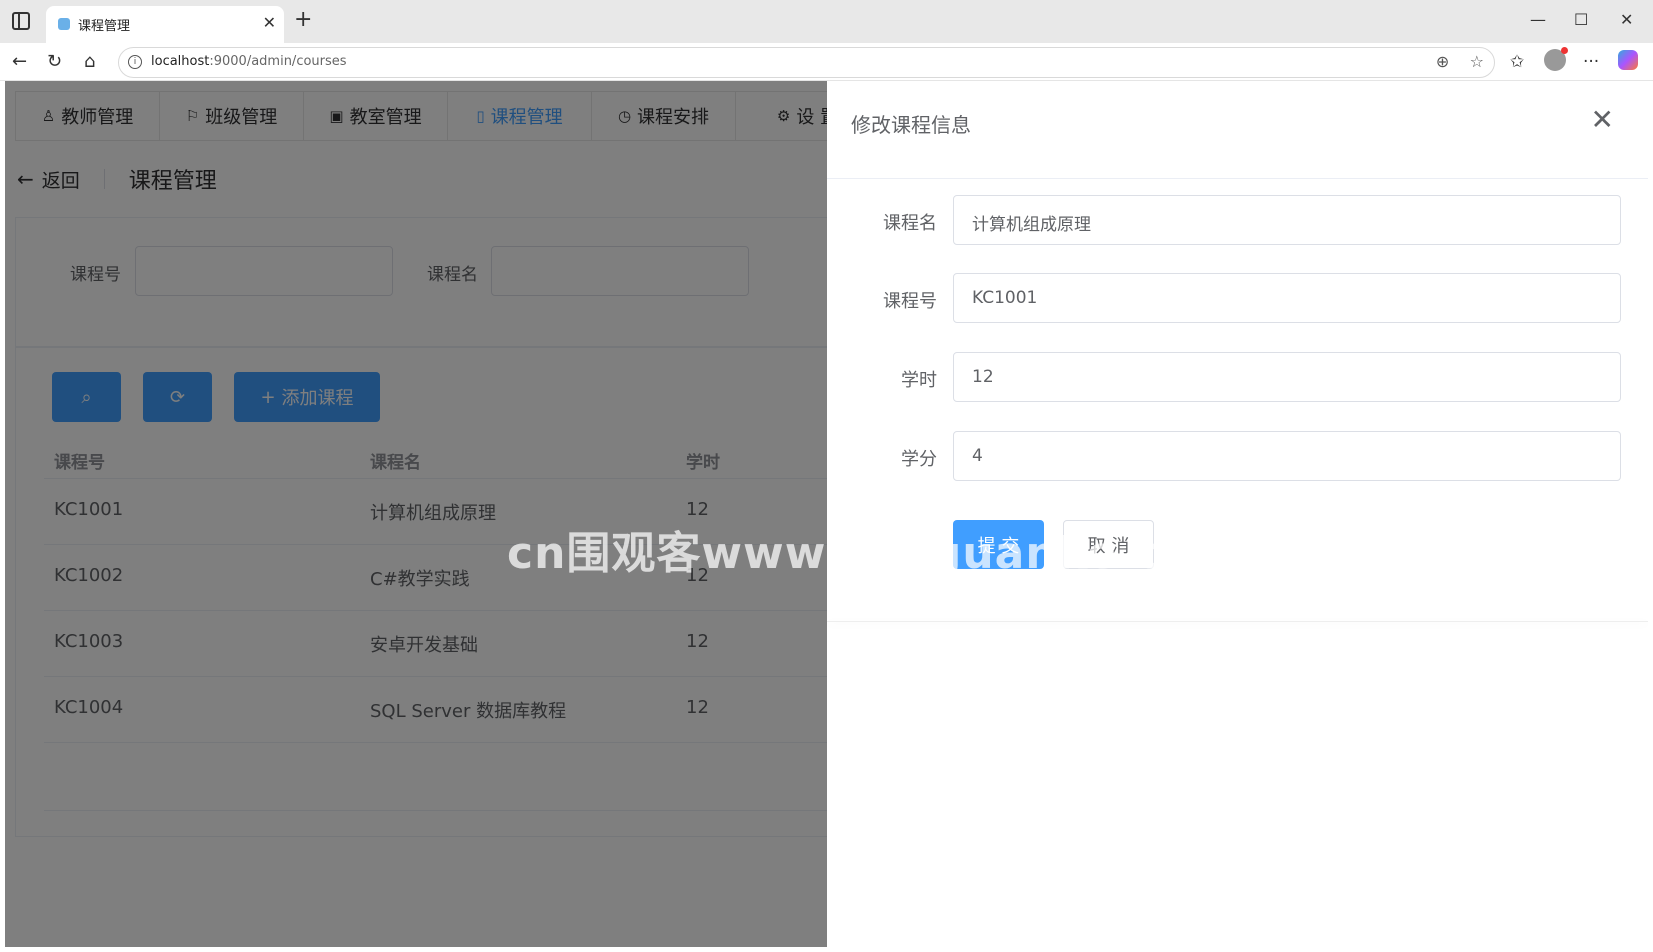  Describe the element at coordinates (19, 61) in the screenshot. I see `back-icon: ←` at that location.